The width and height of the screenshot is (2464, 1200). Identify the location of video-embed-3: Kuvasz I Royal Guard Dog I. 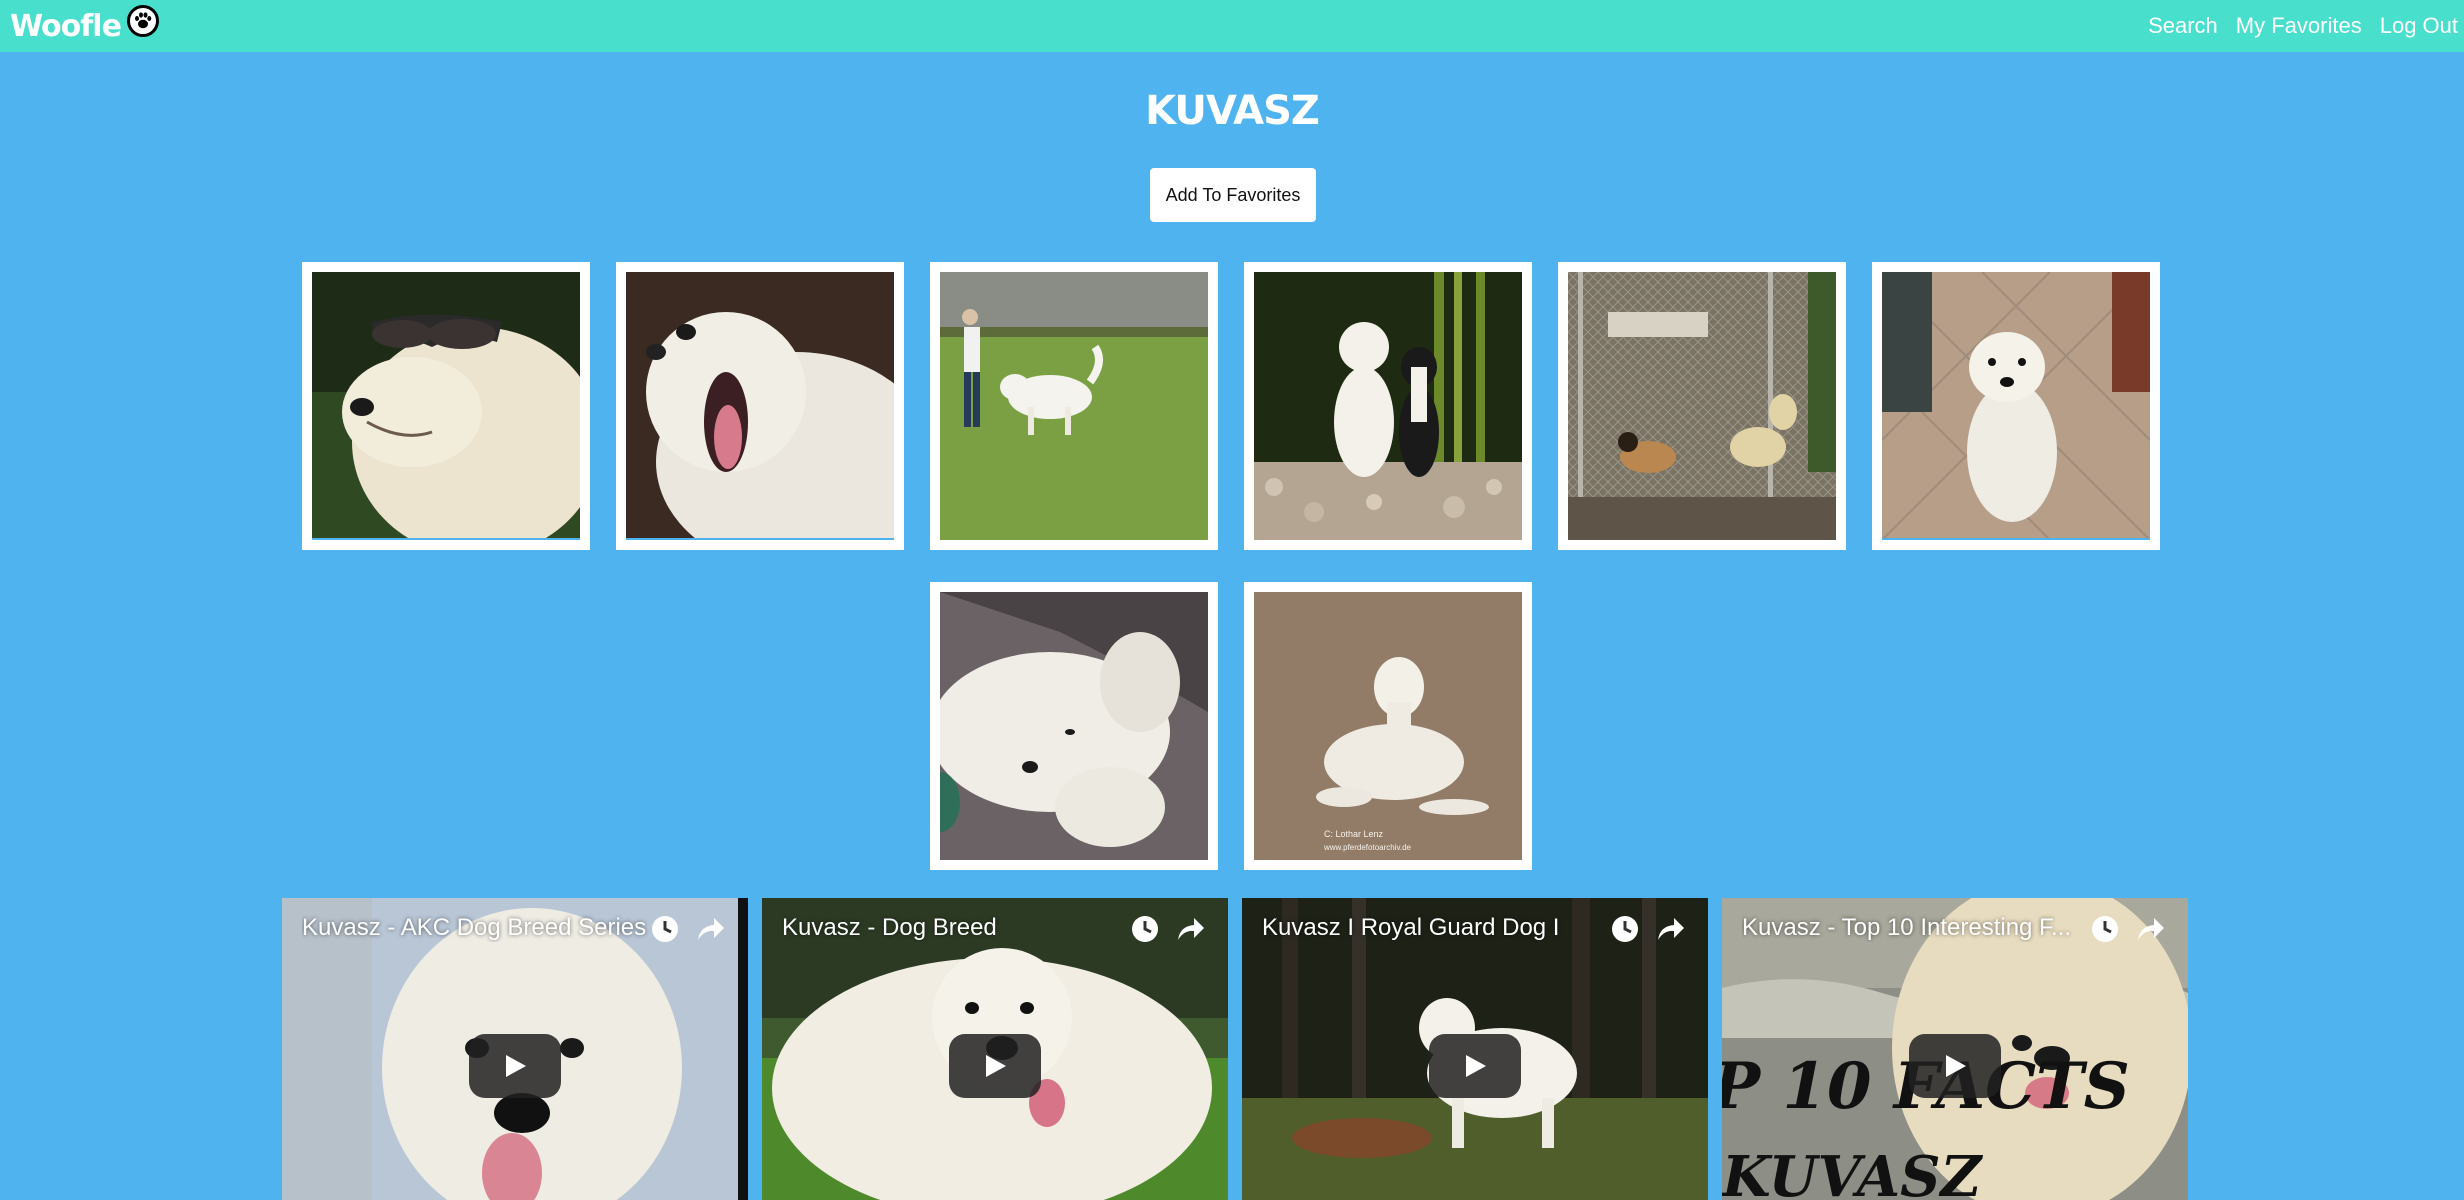
(1475, 1049).